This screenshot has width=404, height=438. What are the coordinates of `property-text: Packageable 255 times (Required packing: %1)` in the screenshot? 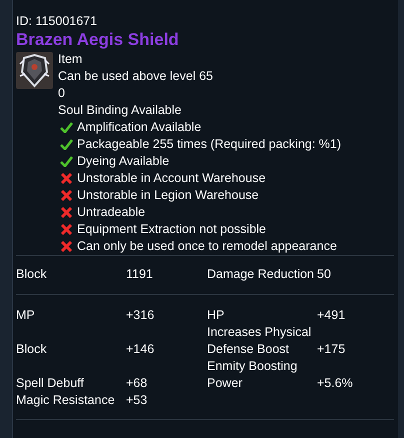 It's located at (209, 144).